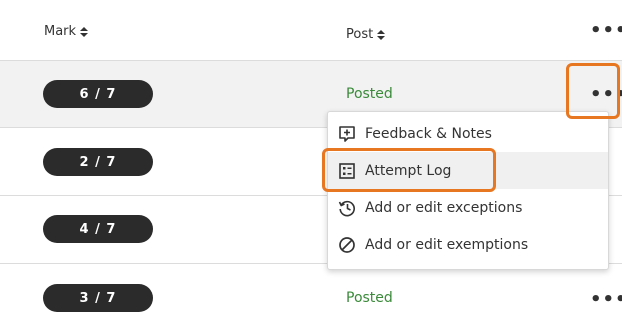 This screenshot has width=622, height=328. Describe the element at coordinates (428, 133) in the screenshot. I see `menu-item-label: Feedback & Notes` at that location.